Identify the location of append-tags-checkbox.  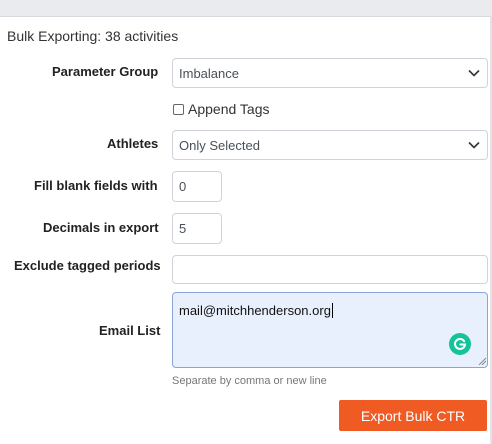
(178, 109).